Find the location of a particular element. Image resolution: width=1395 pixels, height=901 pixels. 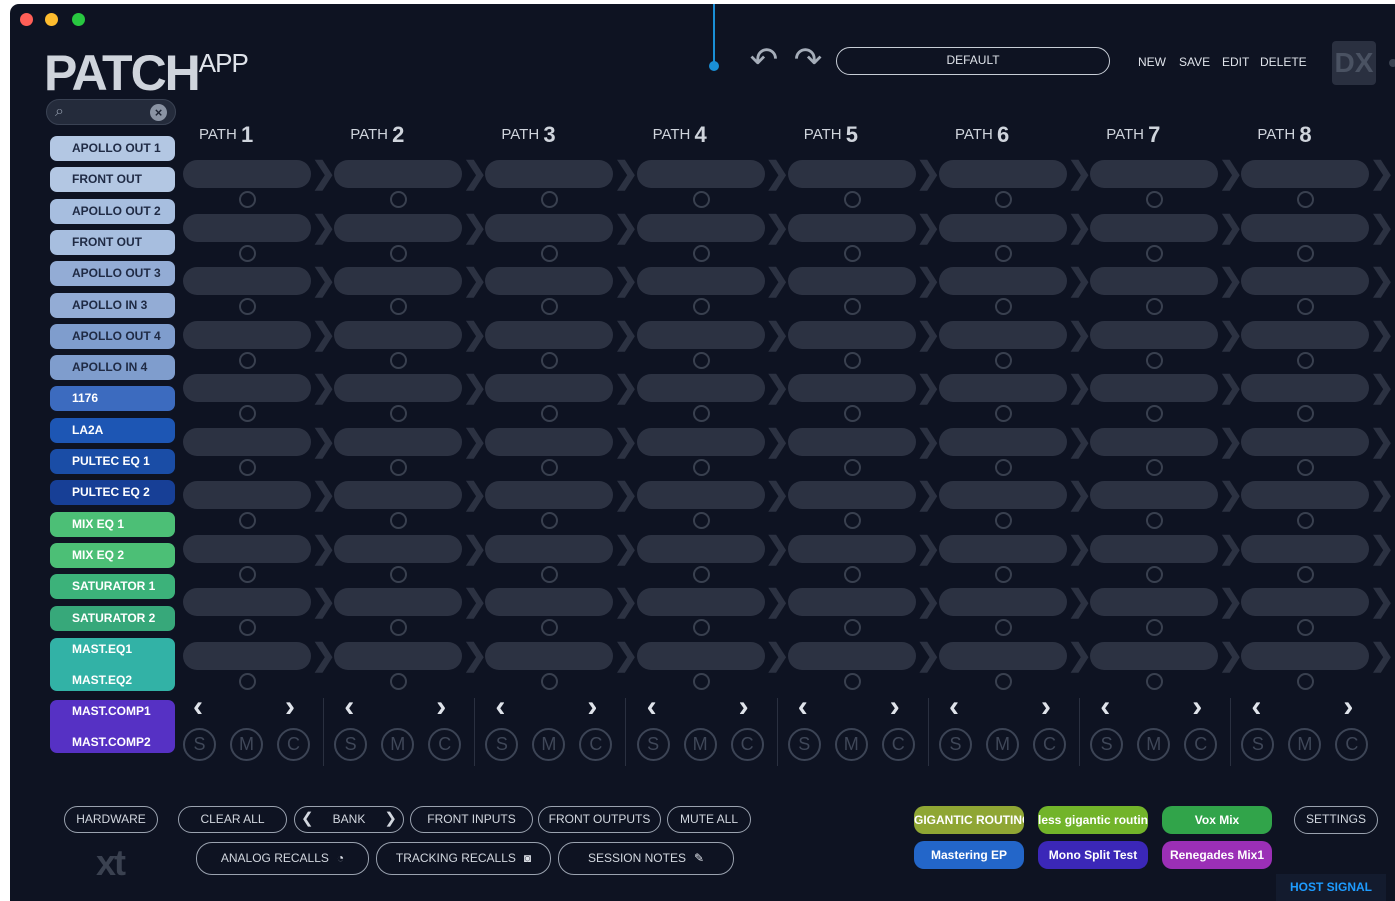

dx-badge-button: DX is located at coordinates (1354, 63).